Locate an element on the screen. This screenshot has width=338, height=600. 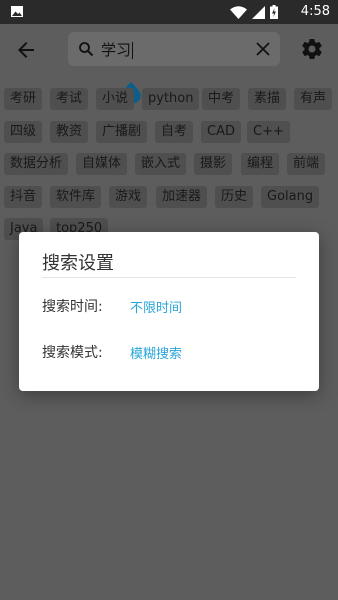
text-cursor is located at coordinates (133, 50).